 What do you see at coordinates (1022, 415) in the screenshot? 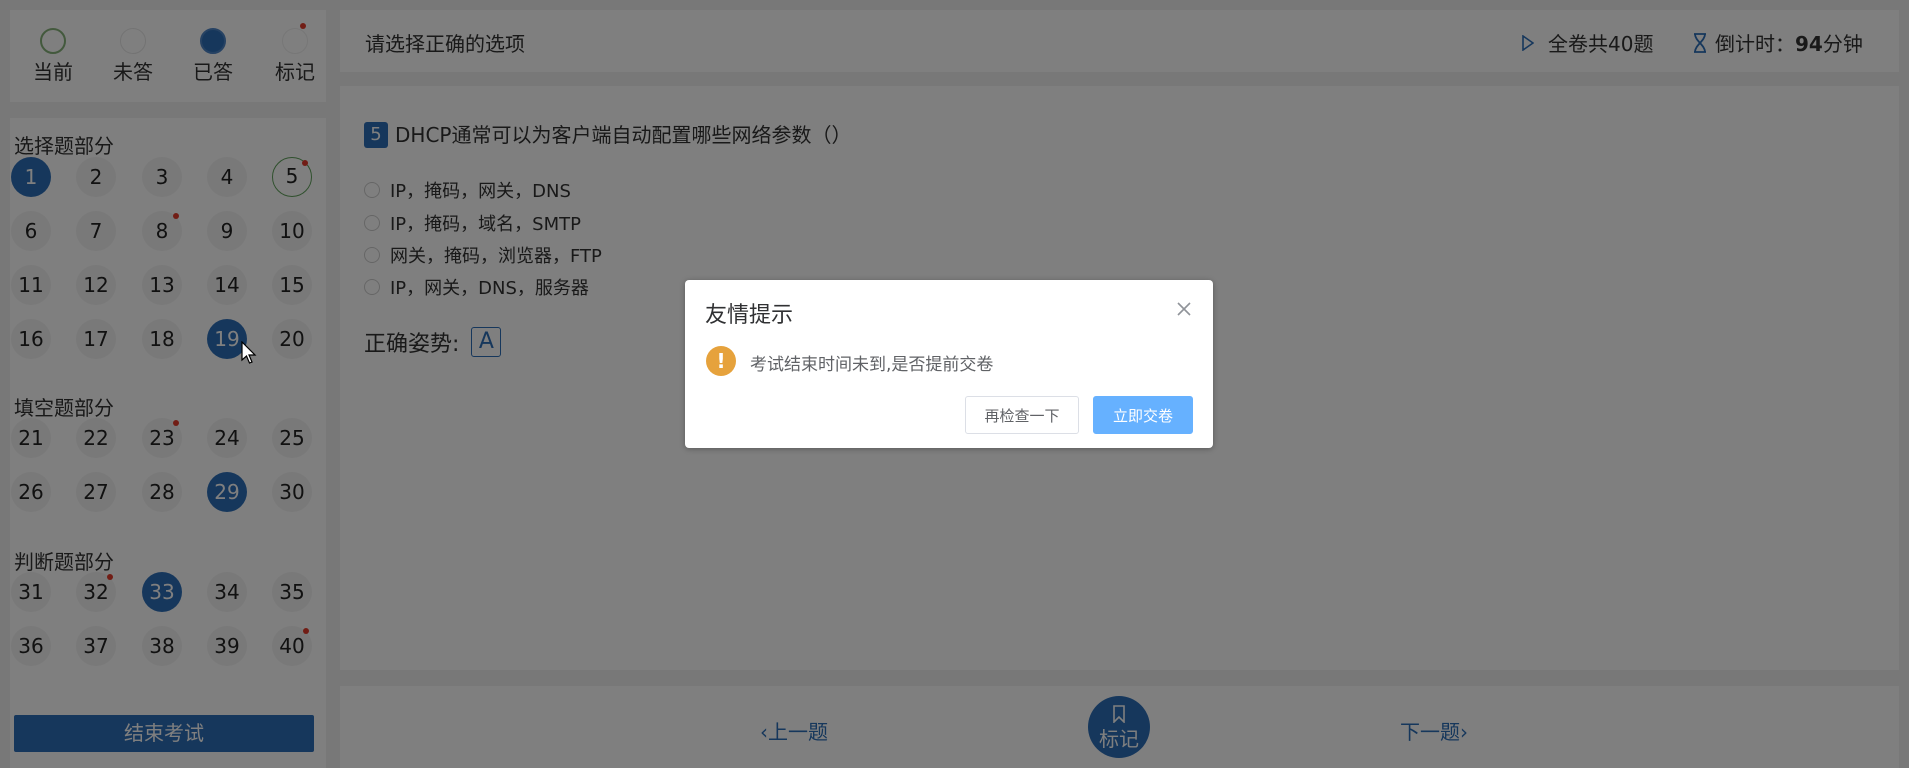
I see `recheck-button: 再检查一下` at bounding box center [1022, 415].